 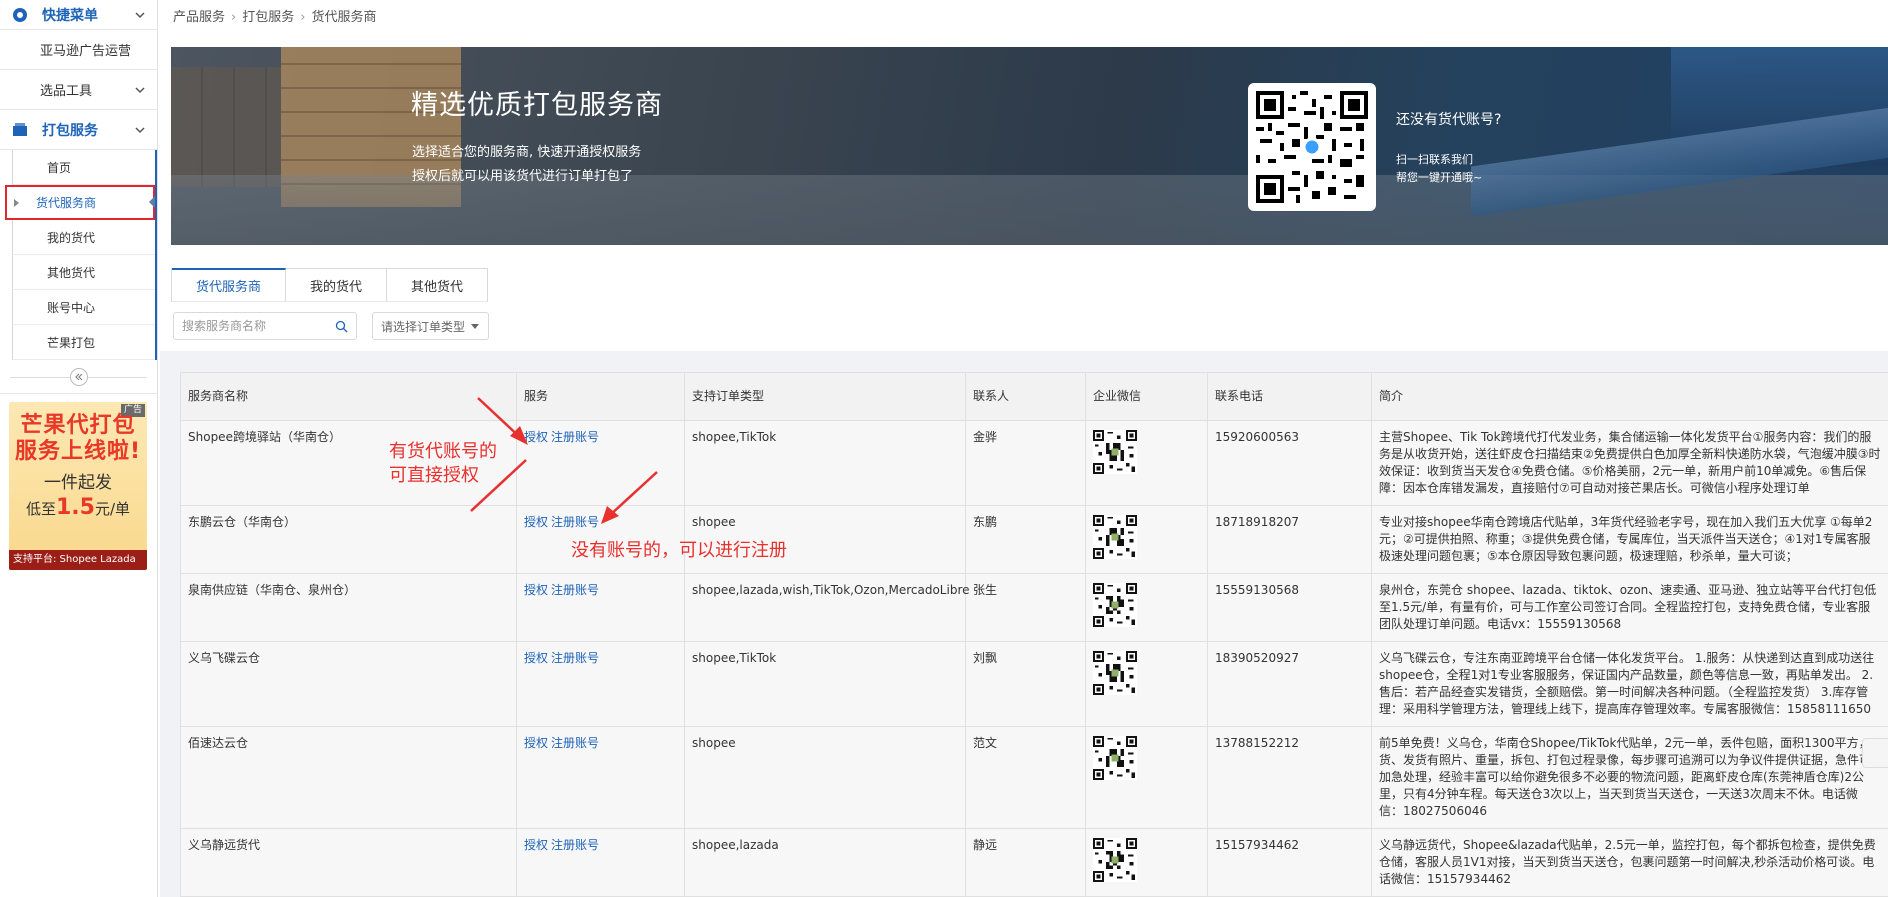 I want to click on banner-background, so click(x=226, y=127).